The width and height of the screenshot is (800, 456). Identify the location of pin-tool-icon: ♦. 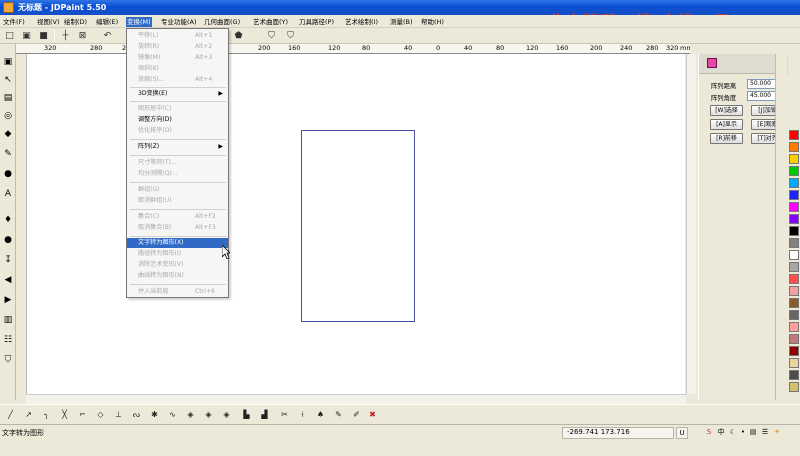
(8, 220).